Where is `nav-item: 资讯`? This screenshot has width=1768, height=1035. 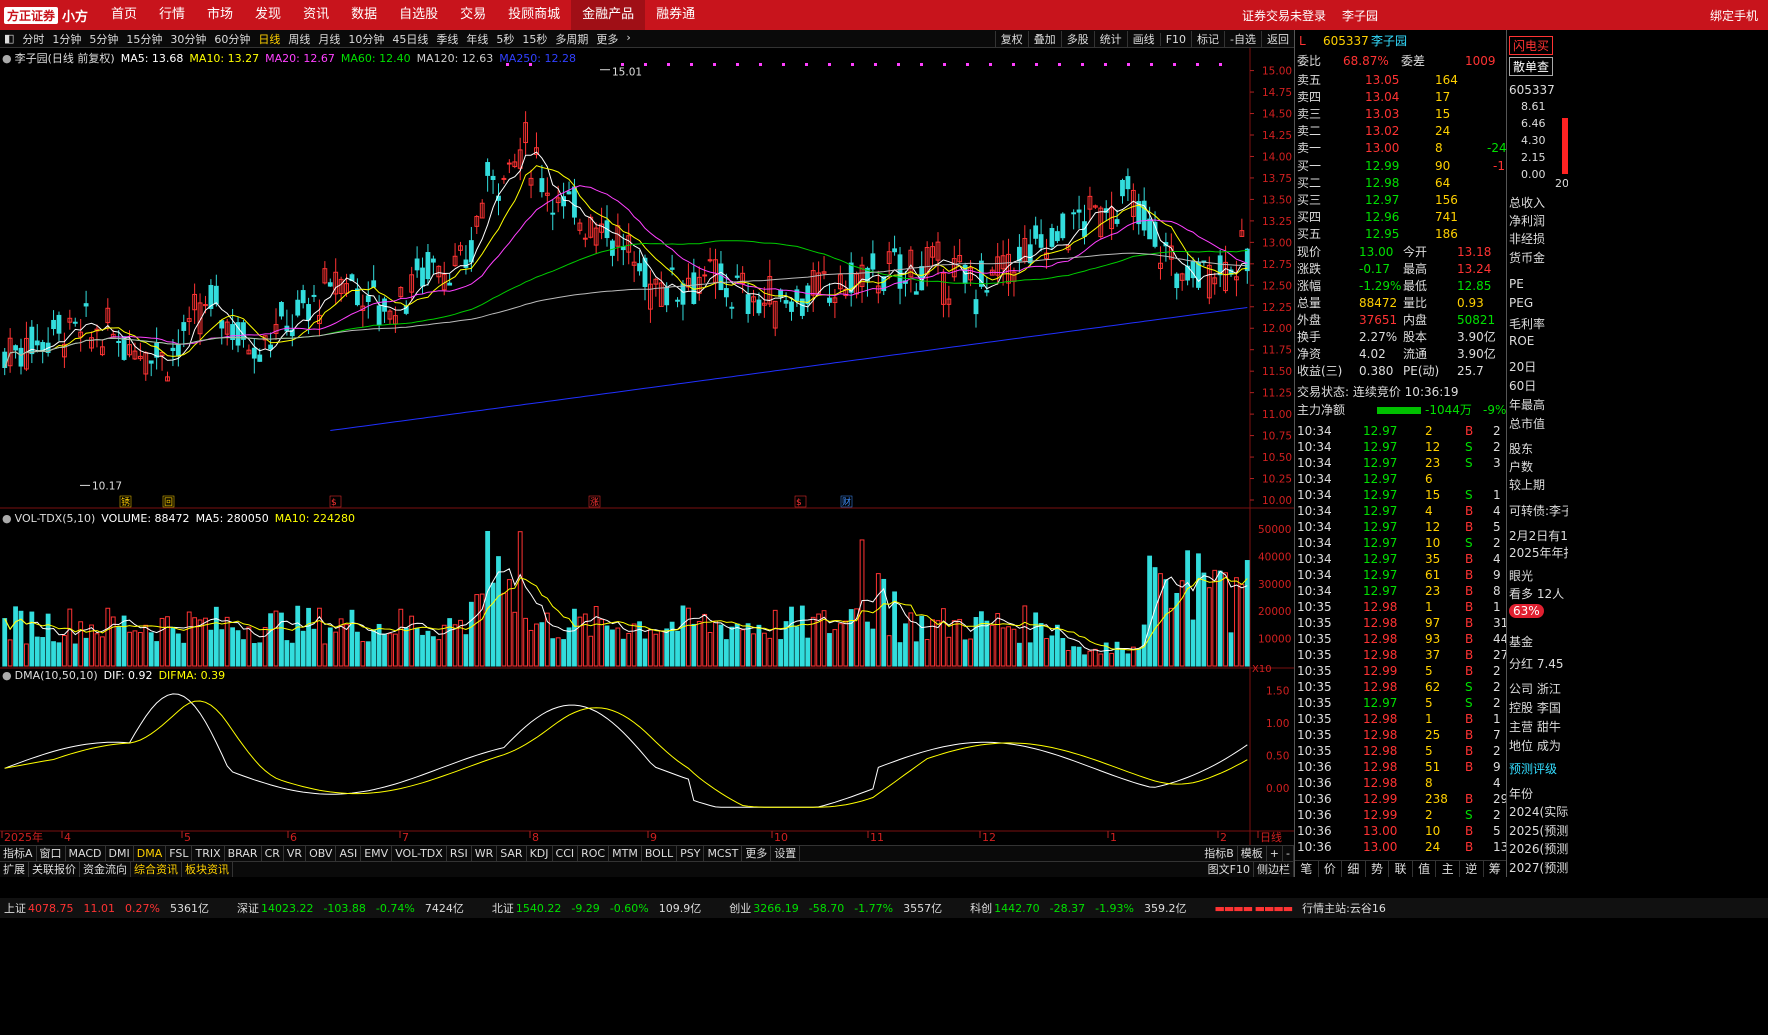 nav-item: 资讯 is located at coordinates (316, 15).